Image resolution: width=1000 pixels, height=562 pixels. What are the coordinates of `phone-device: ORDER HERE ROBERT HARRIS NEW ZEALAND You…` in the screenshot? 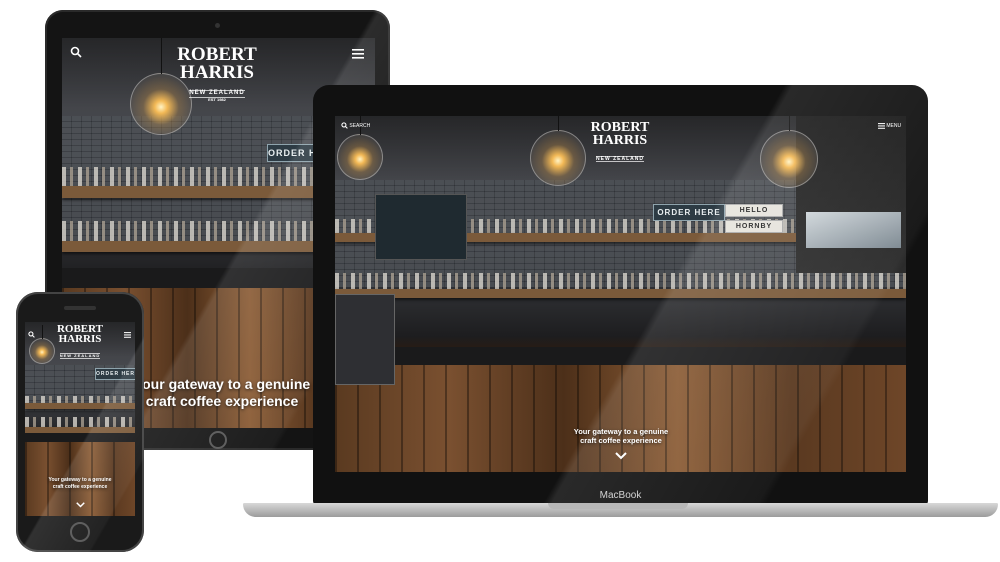 It's located at (80, 422).